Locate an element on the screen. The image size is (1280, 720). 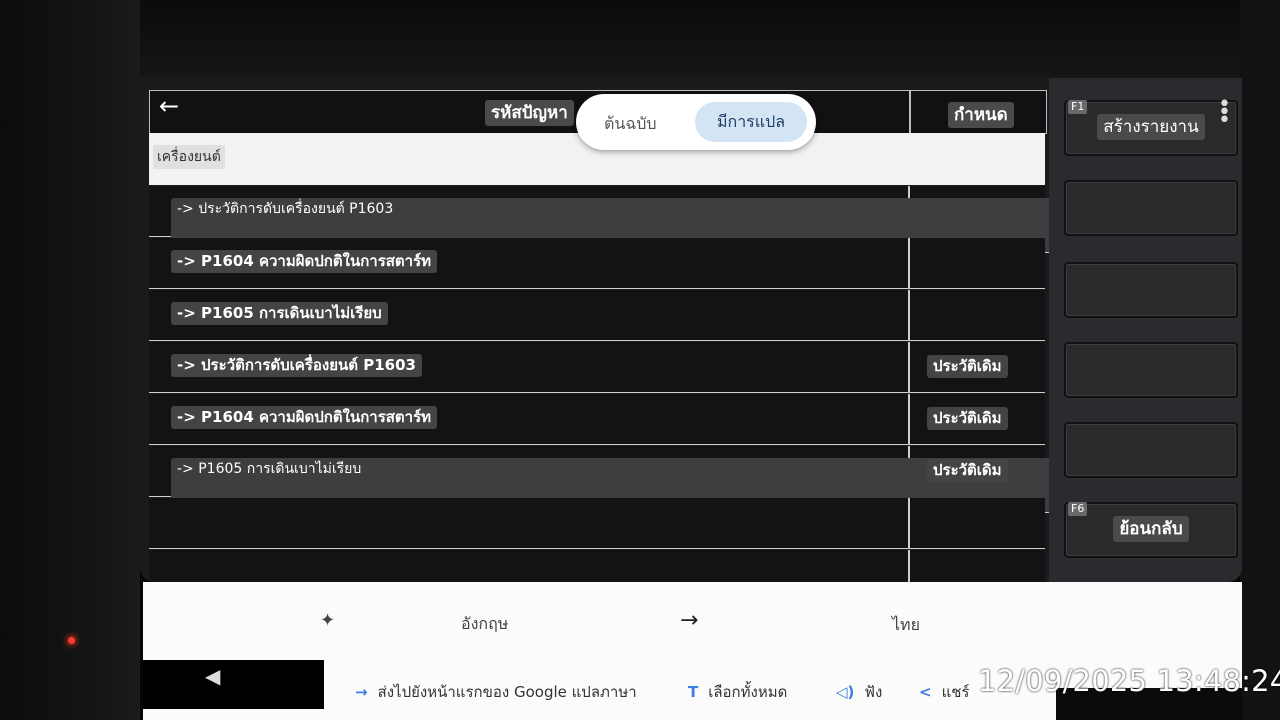
listen-button: ◁) ฟัง is located at coordinates (859, 692).